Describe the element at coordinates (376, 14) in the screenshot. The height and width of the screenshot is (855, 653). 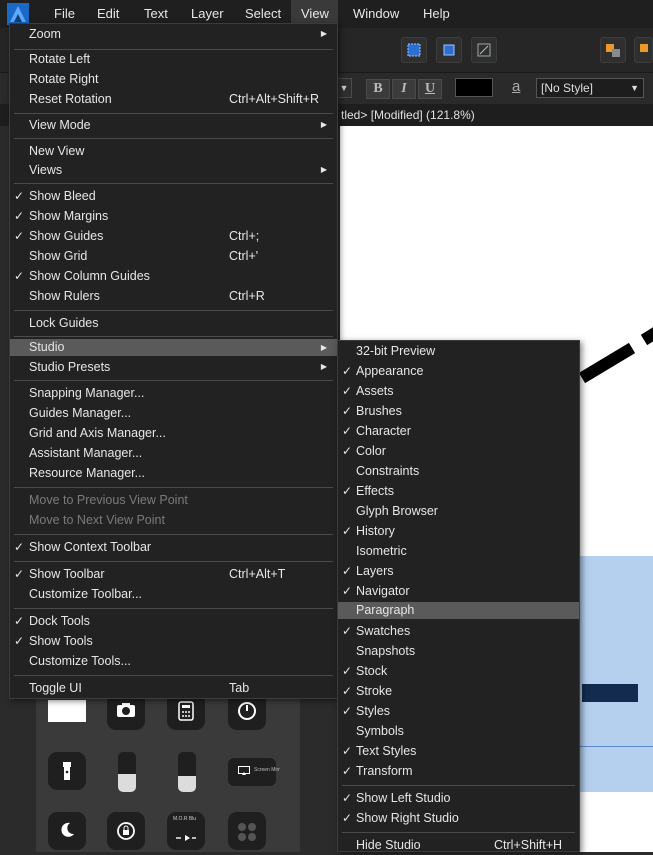
I see `menu-window: Window` at that location.